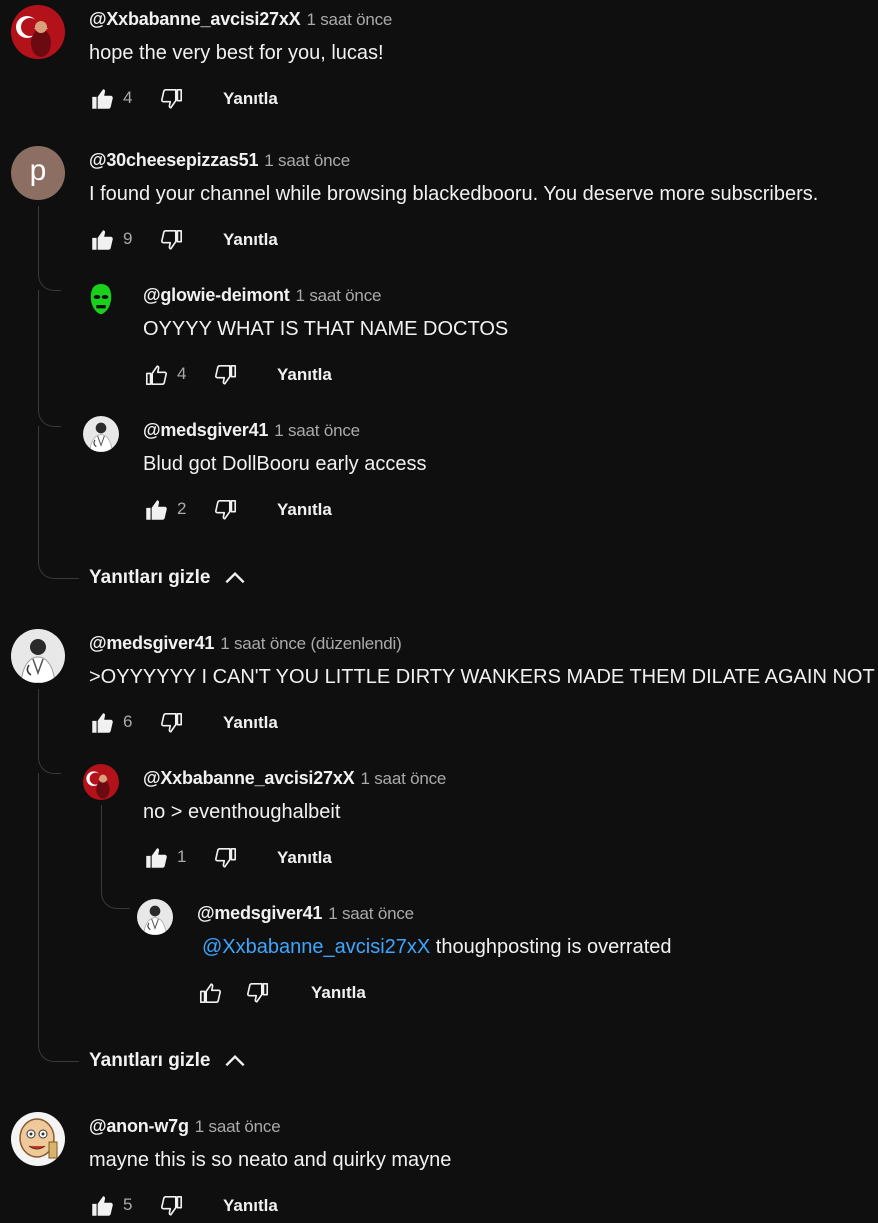 The height and width of the screenshot is (1223, 878). Describe the element at coordinates (173, 160) in the screenshot. I see `author-name: @30cheesepizzas51` at that location.